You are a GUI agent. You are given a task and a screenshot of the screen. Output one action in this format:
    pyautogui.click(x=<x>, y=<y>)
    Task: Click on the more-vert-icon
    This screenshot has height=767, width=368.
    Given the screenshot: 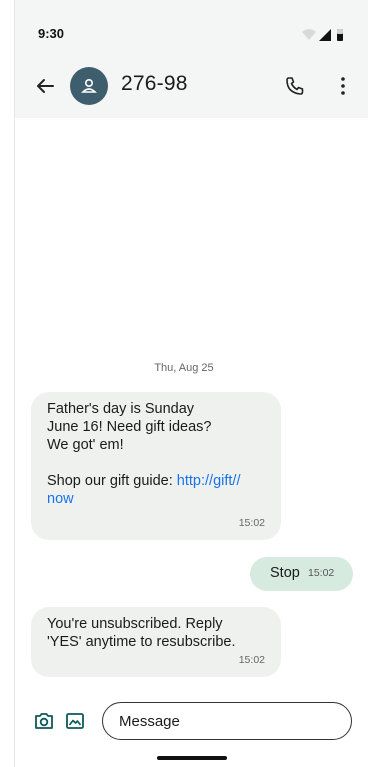 What is the action you would take?
    pyautogui.click(x=343, y=86)
    